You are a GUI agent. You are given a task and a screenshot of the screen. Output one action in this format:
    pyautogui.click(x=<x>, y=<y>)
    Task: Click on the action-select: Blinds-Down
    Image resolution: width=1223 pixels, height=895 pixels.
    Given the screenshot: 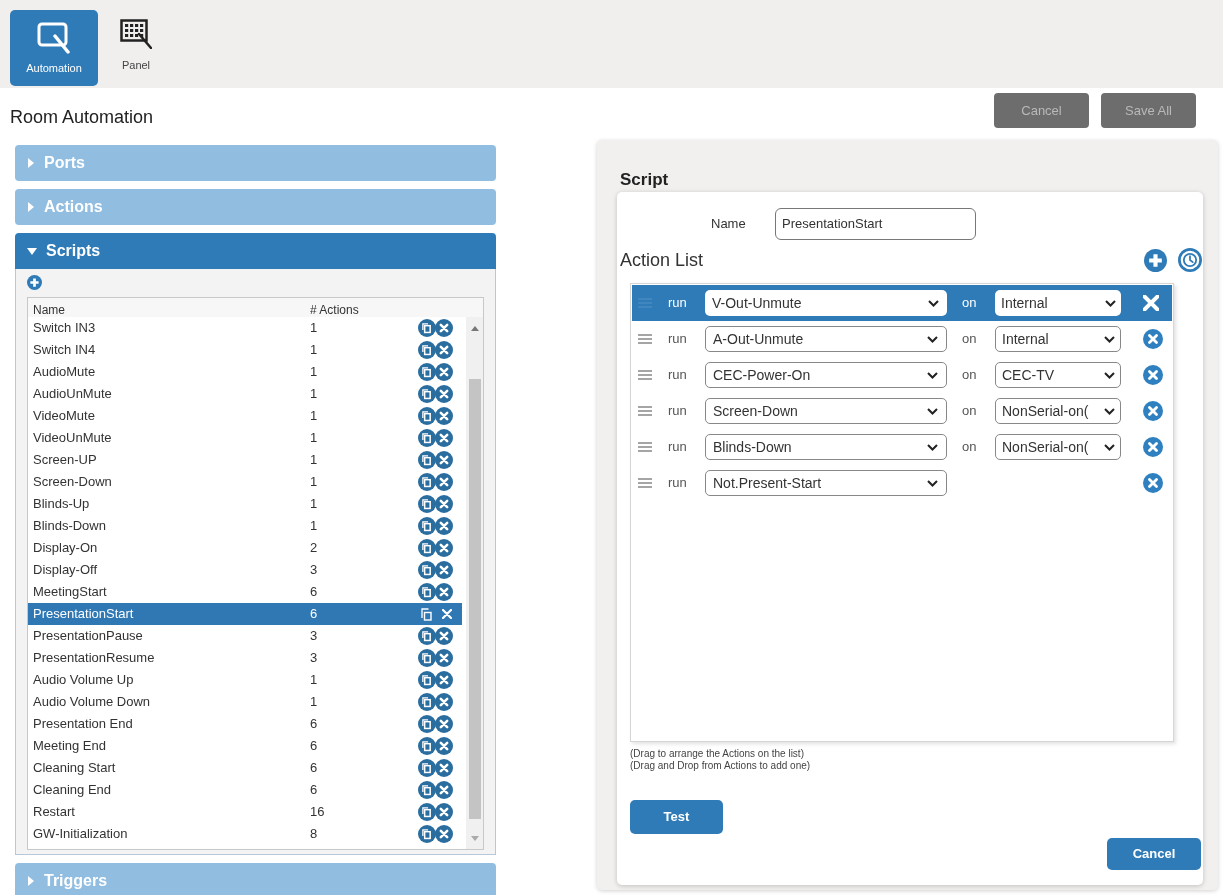 What is the action you would take?
    pyautogui.click(x=826, y=447)
    